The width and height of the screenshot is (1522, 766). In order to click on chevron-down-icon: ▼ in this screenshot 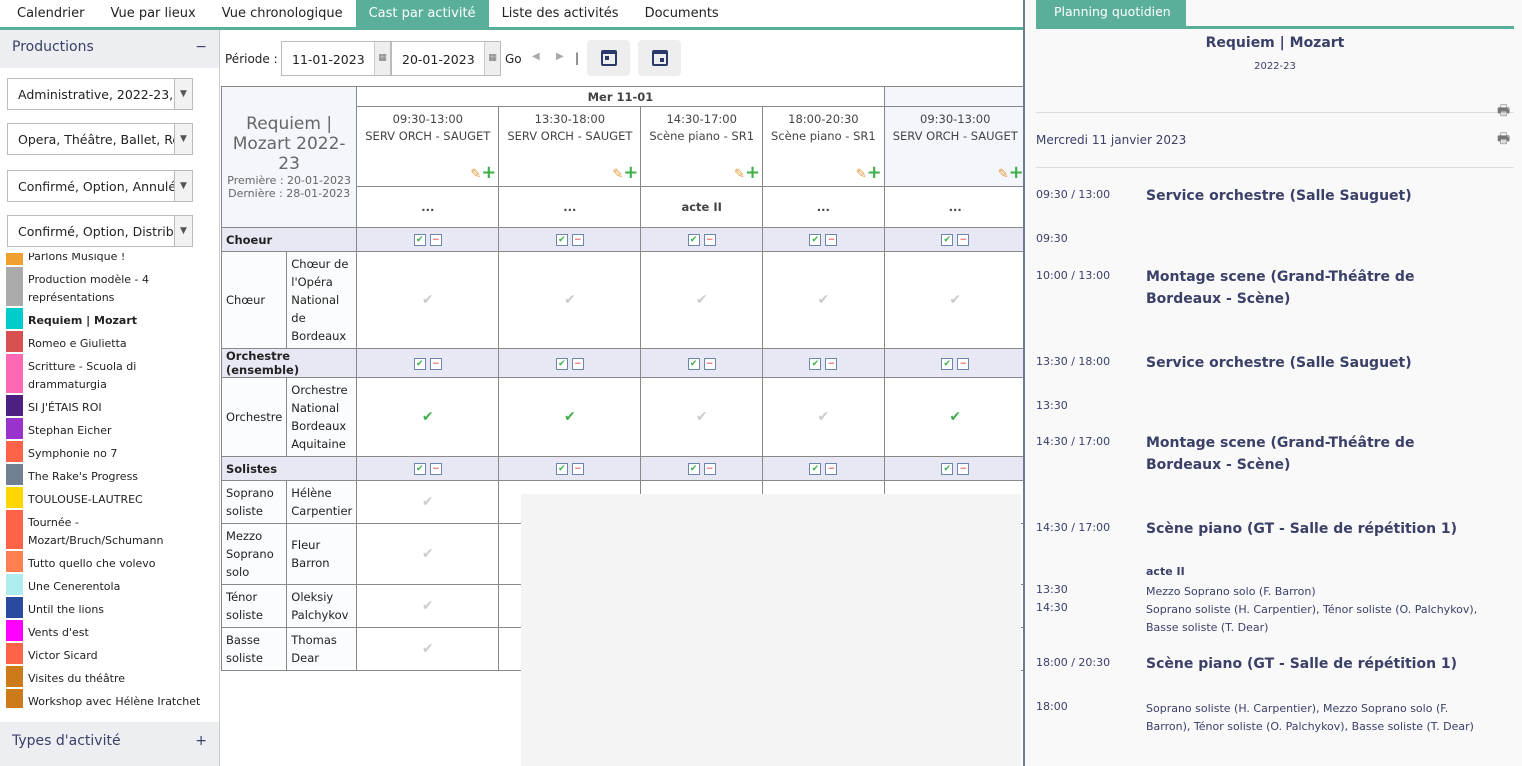, I will do `click(183, 139)`.